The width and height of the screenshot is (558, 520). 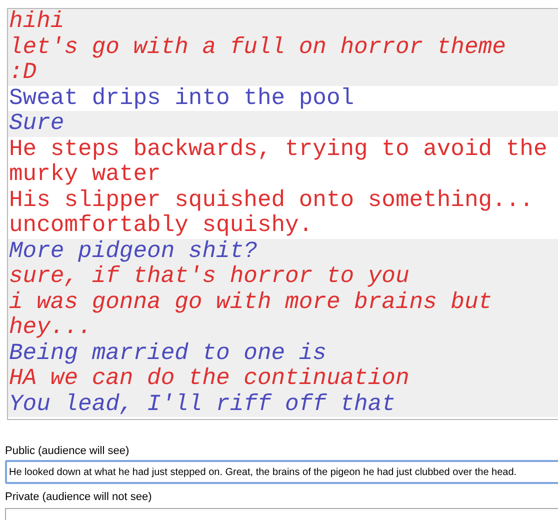 What do you see at coordinates (78, 497) in the screenshot?
I see `field-label: Private (audience will not see)` at bounding box center [78, 497].